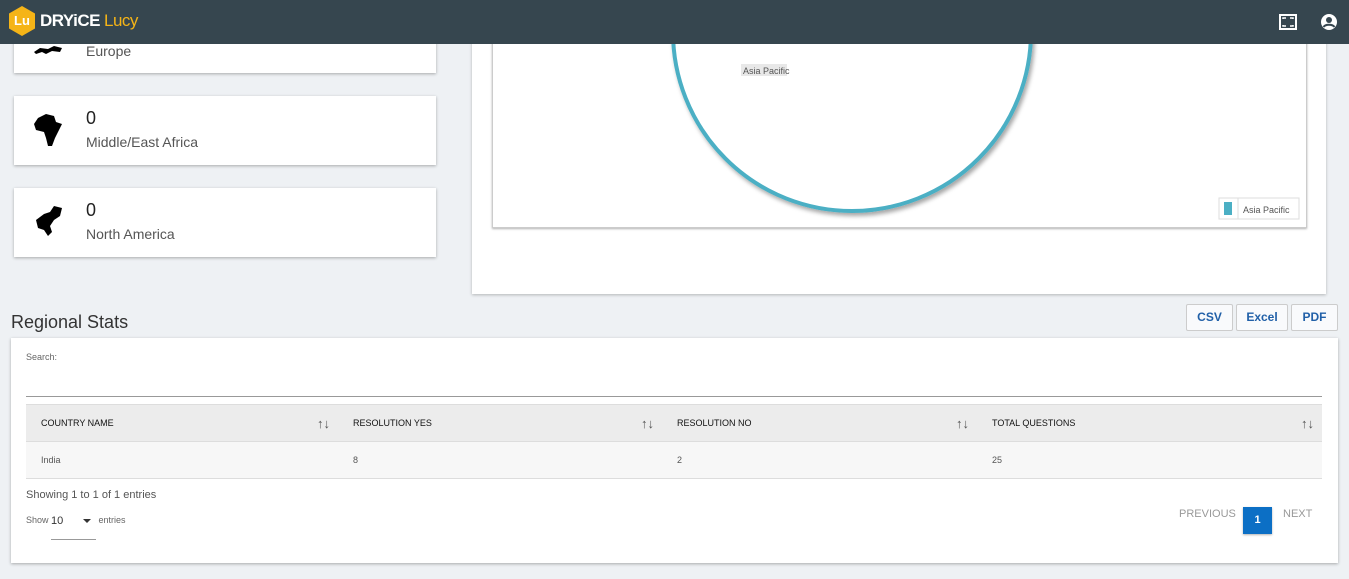  Describe the element at coordinates (70, 20) in the screenshot. I see `brand-text: DRYiCE` at that location.